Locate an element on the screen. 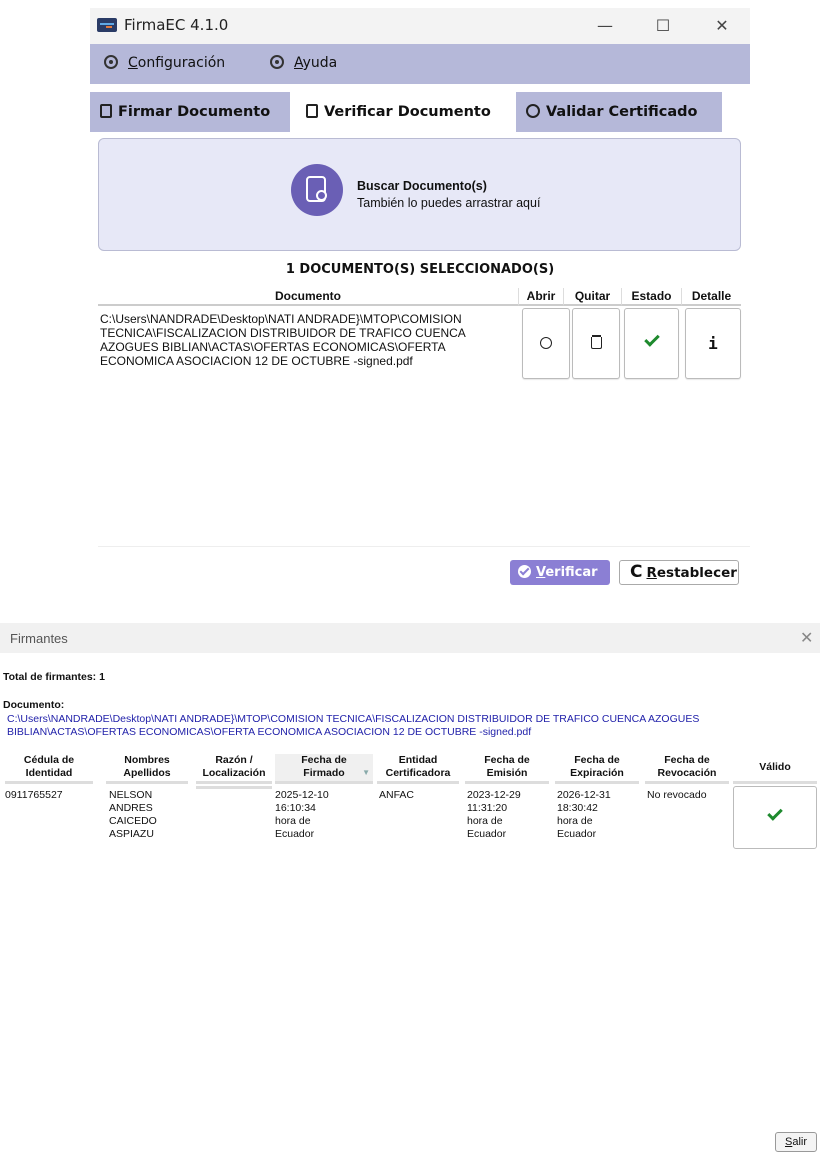 The image size is (820, 1158). reset-icon: C is located at coordinates (636, 572).